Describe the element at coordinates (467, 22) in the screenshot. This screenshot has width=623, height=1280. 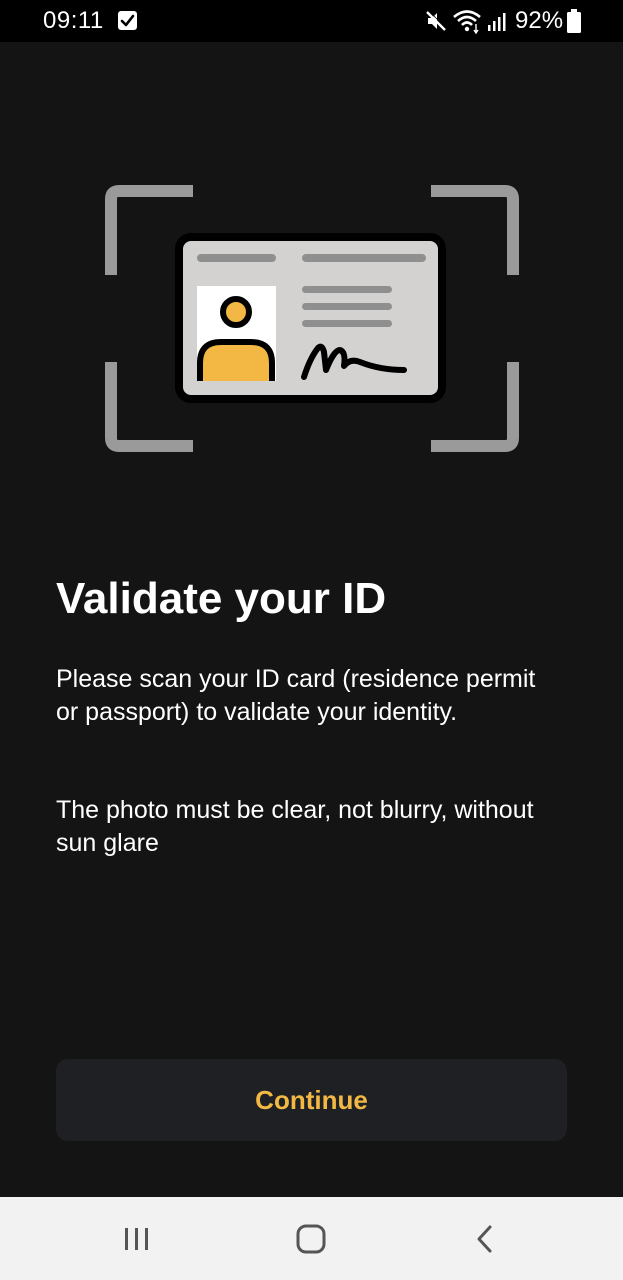
I see `wifi-icon` at that location.